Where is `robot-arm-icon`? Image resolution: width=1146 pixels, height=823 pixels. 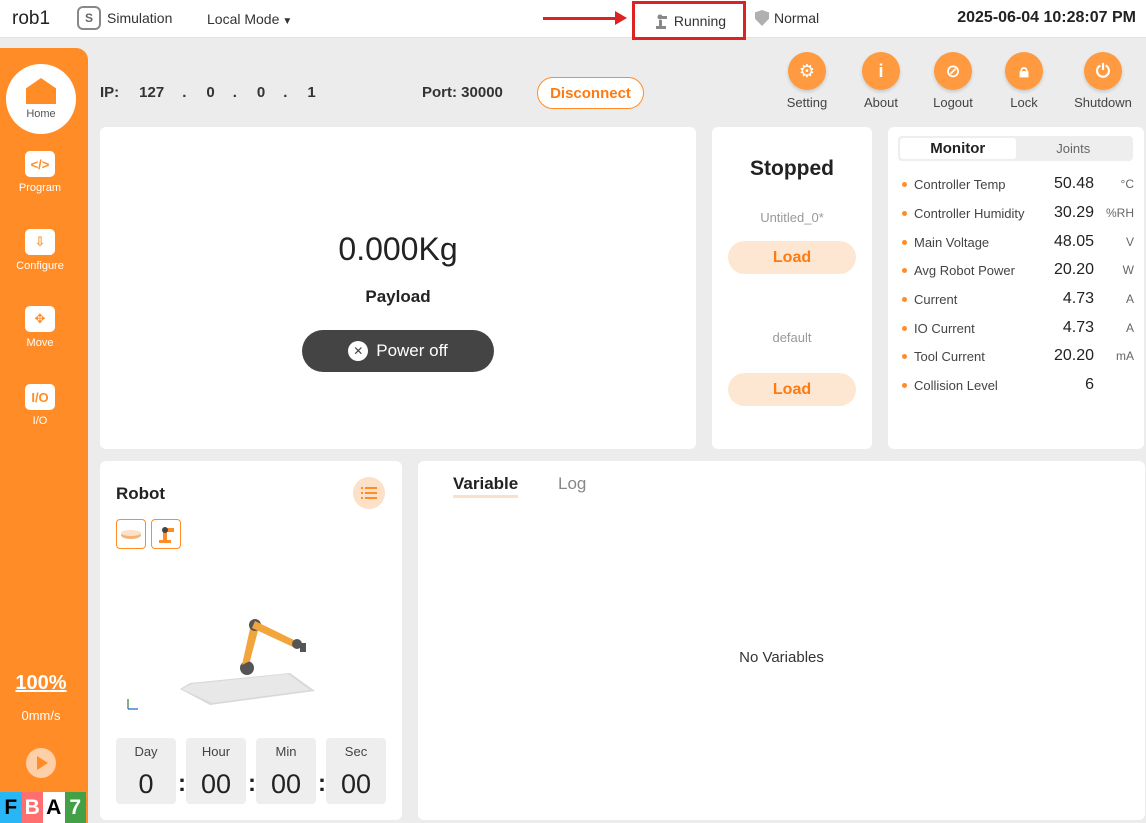
robot-arm-icon is located at coordinates (166, 535).